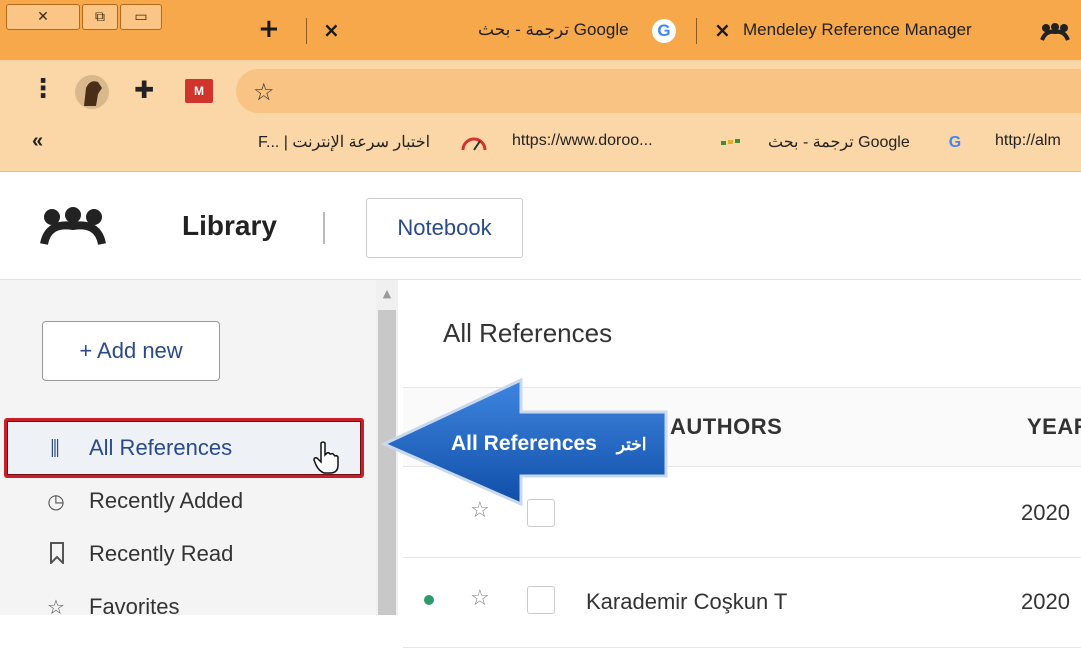 This screenshot has width=1081, height=648. I want to click on row-author: Karademir Coşkun T, so click(687, 601).